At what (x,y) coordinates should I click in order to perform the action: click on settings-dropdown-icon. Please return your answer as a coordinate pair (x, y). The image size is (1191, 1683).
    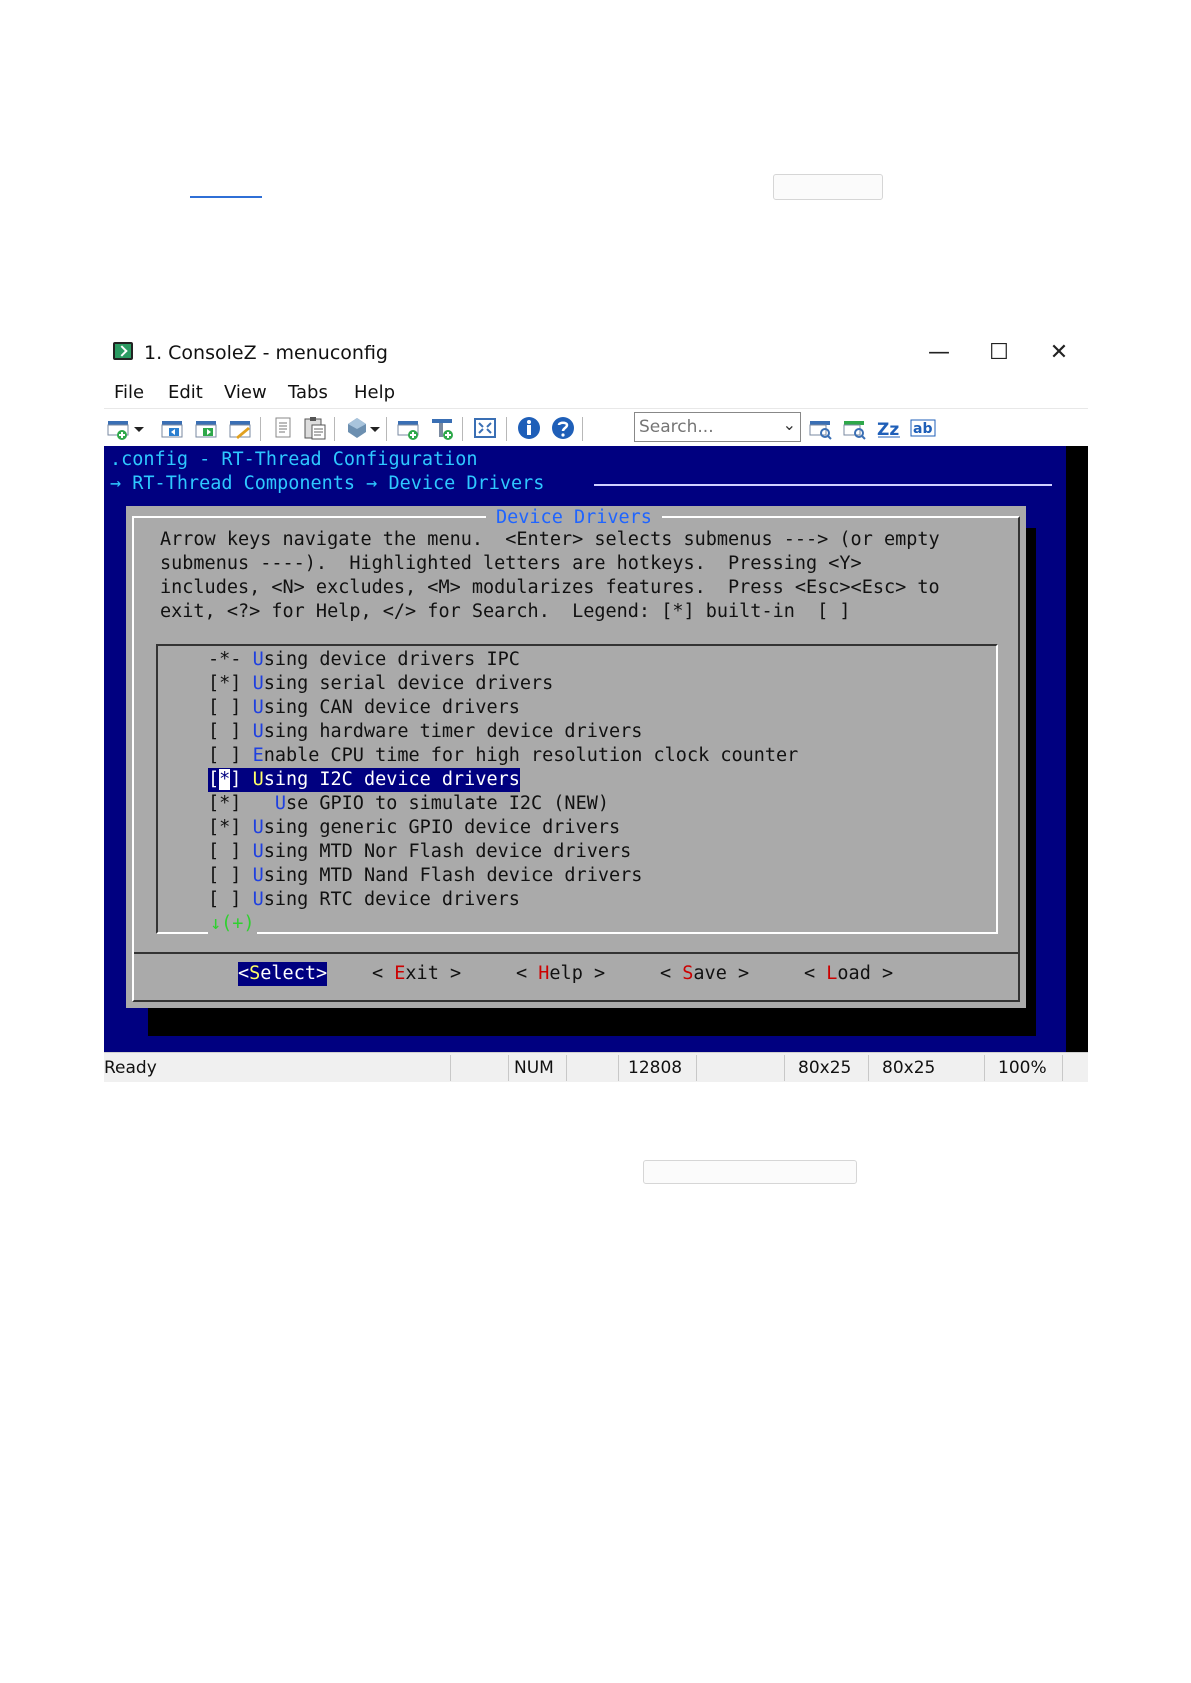
    Looking at the image, I should click on (375, 428).